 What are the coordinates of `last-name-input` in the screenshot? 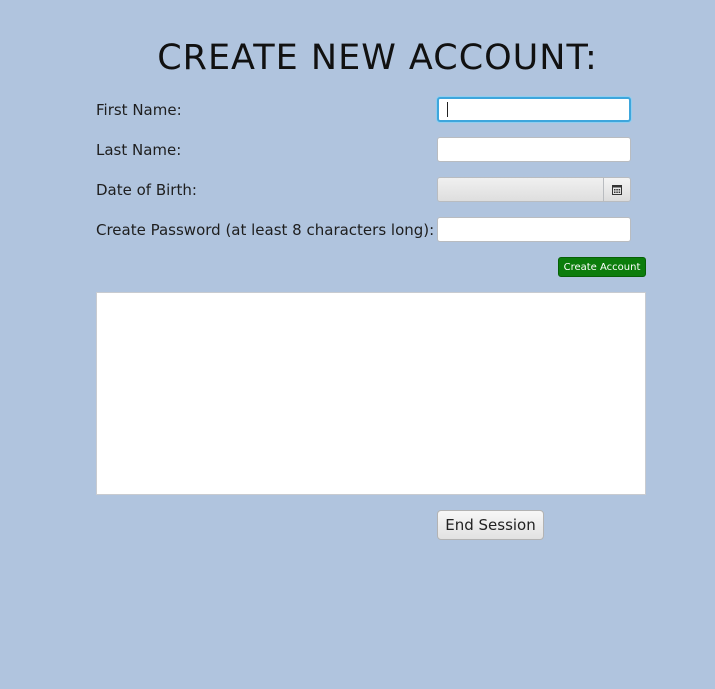 It's located at (534, 149).